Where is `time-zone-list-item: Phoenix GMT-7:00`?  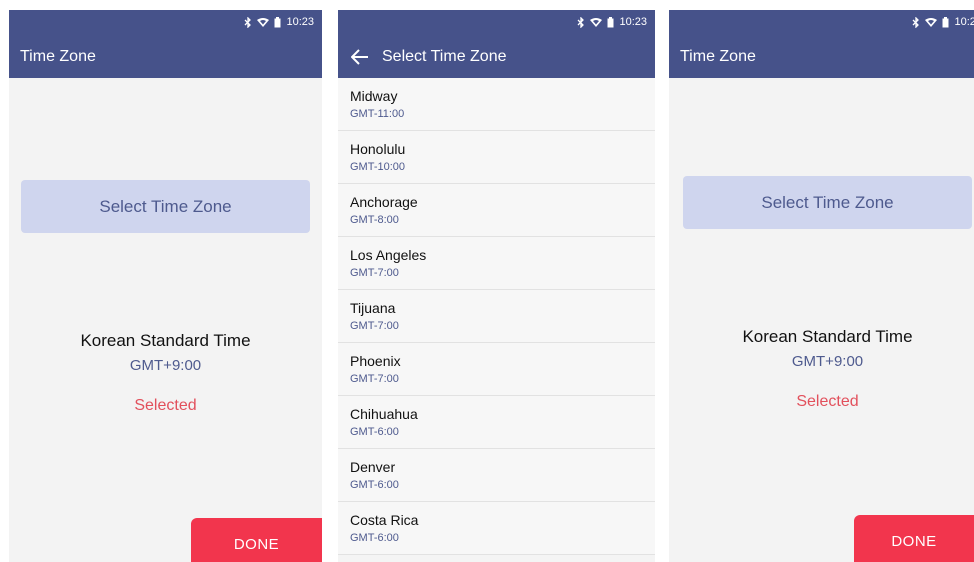
time-zone-list-item: Phoenix GMT-7:00 is located at coordinates (496, 369).